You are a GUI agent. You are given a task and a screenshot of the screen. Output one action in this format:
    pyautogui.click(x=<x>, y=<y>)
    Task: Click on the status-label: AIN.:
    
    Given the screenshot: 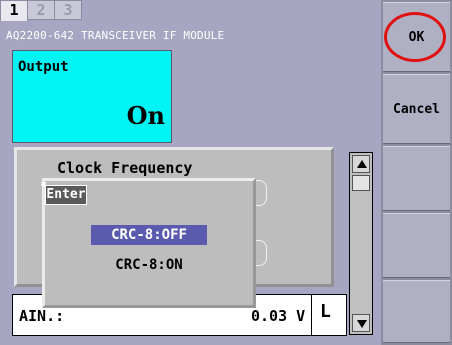 What is the action you would take?
    pyautogui.click(x=42, y=316)
    